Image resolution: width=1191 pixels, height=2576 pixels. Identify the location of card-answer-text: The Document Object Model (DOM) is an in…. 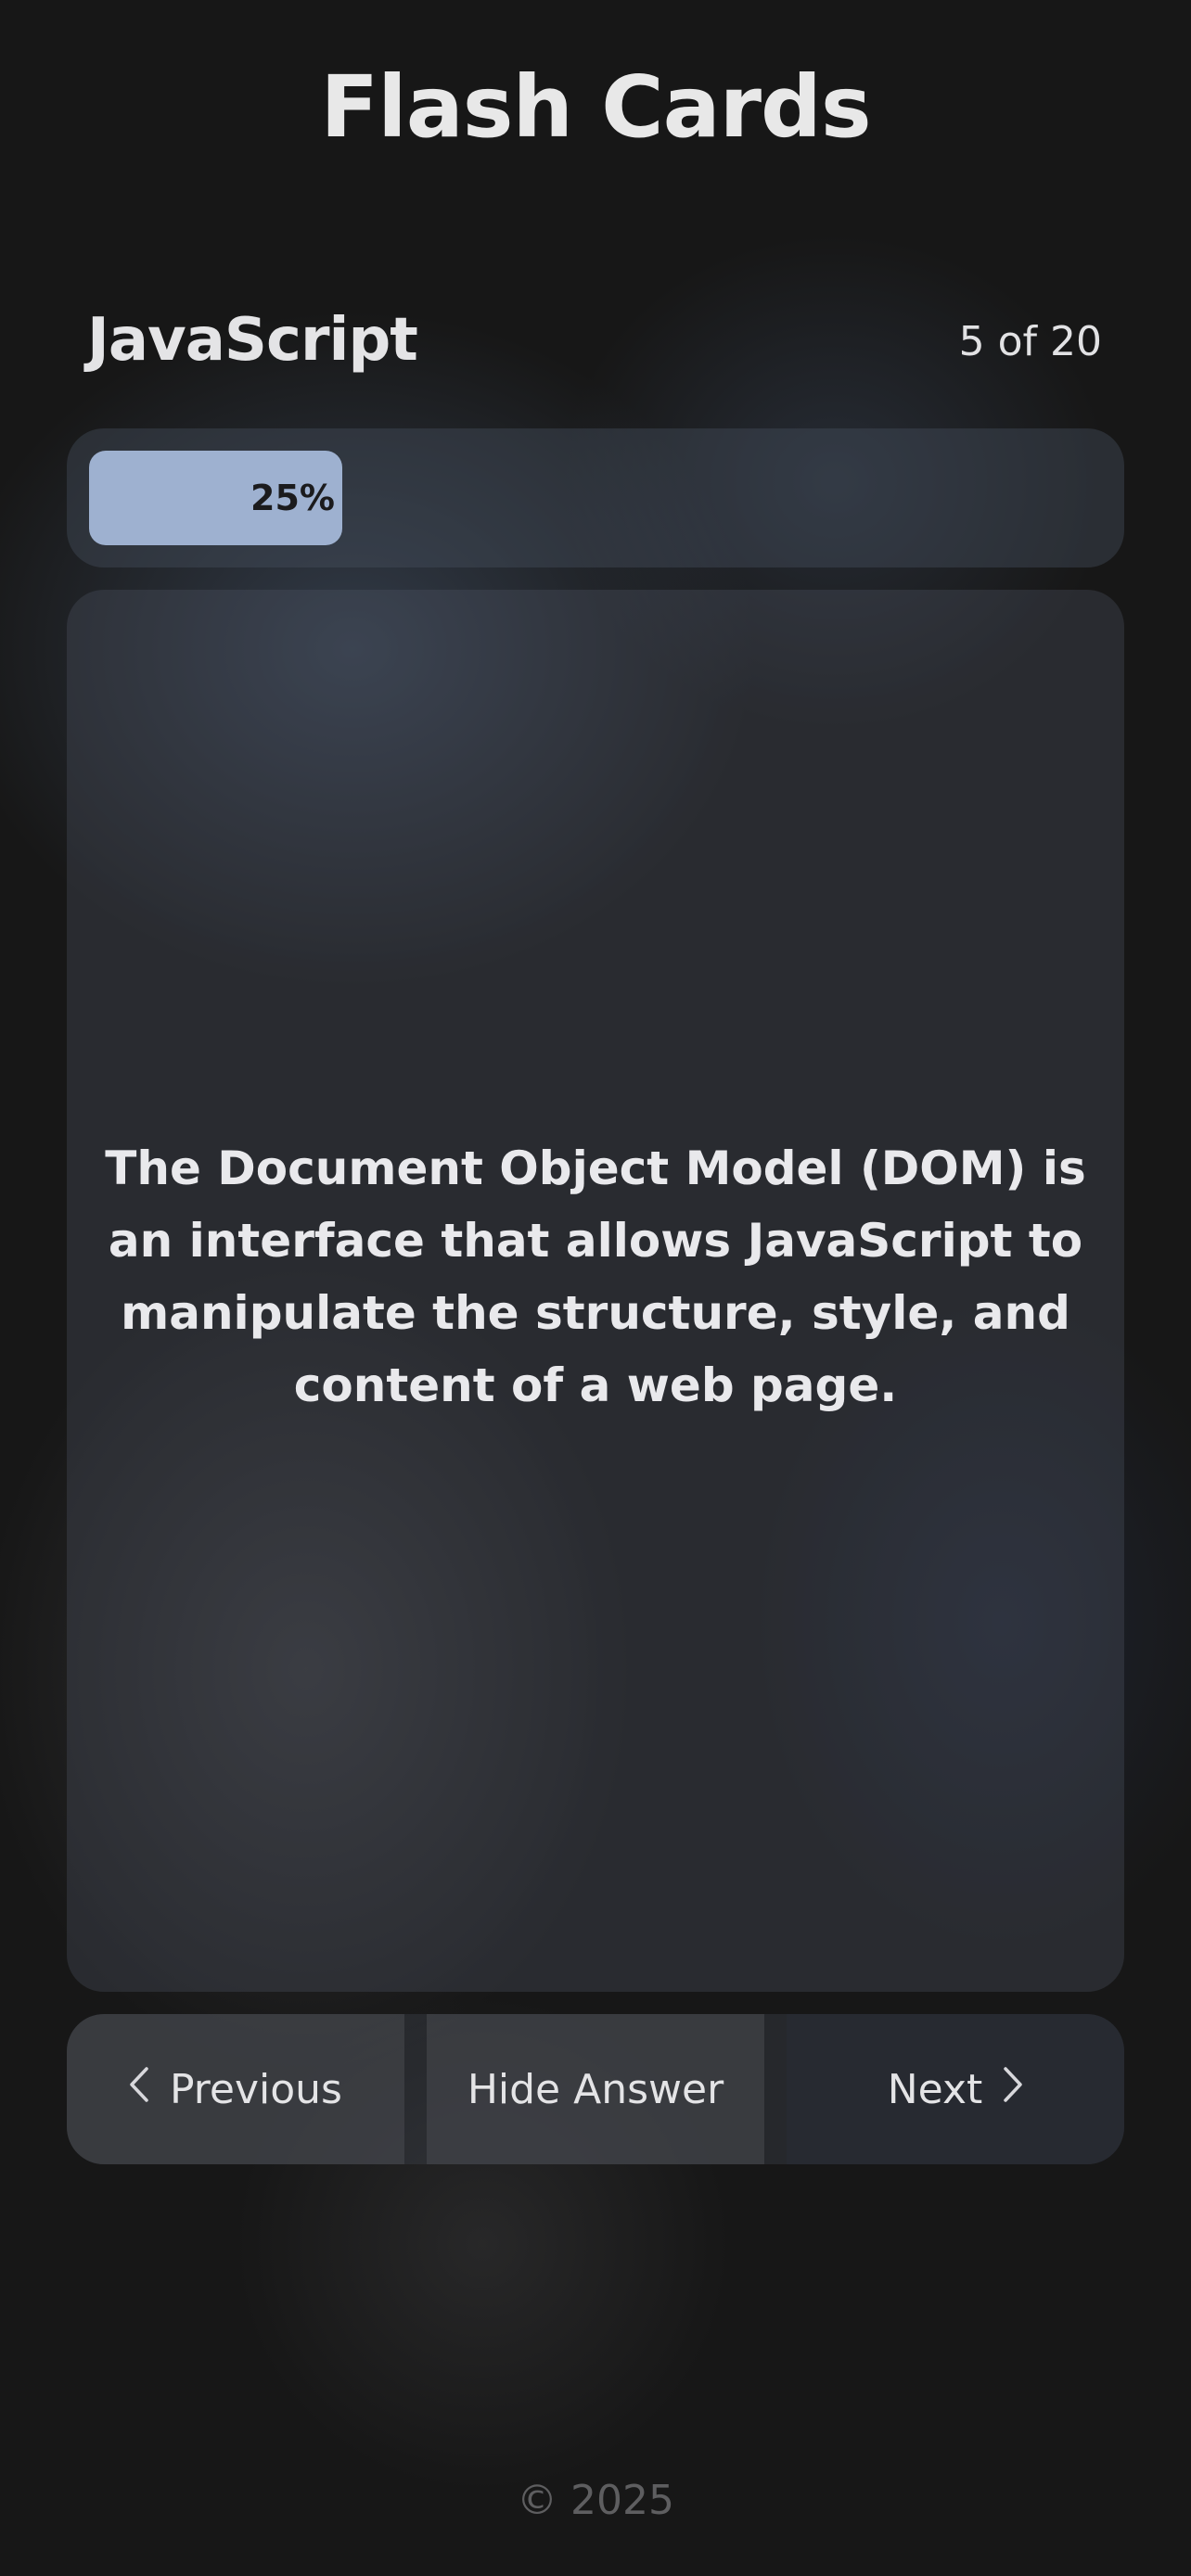
(595, 1277).